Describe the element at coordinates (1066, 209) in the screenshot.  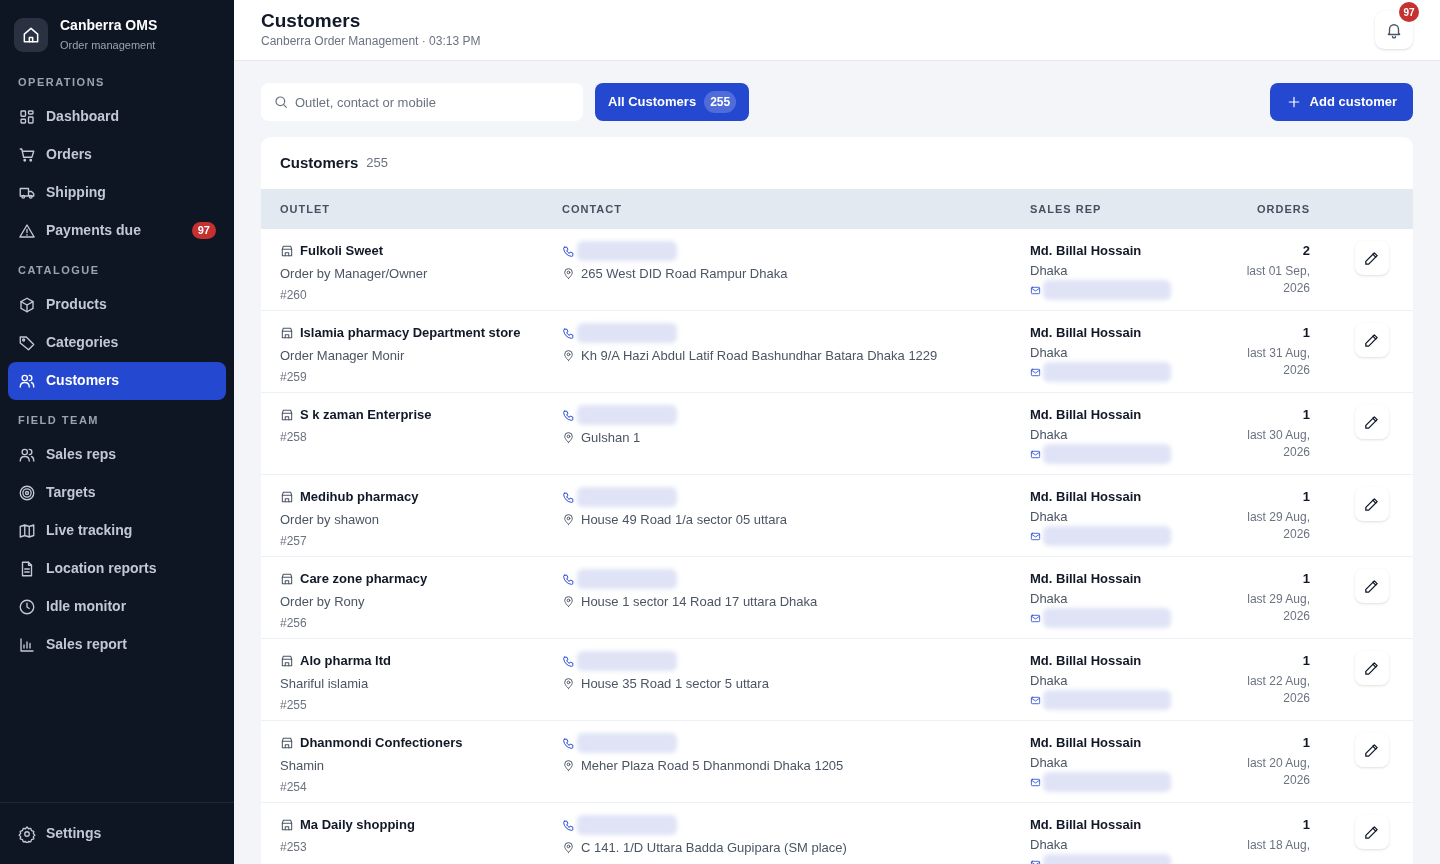
I see `column-header: SALES REP` at that location.